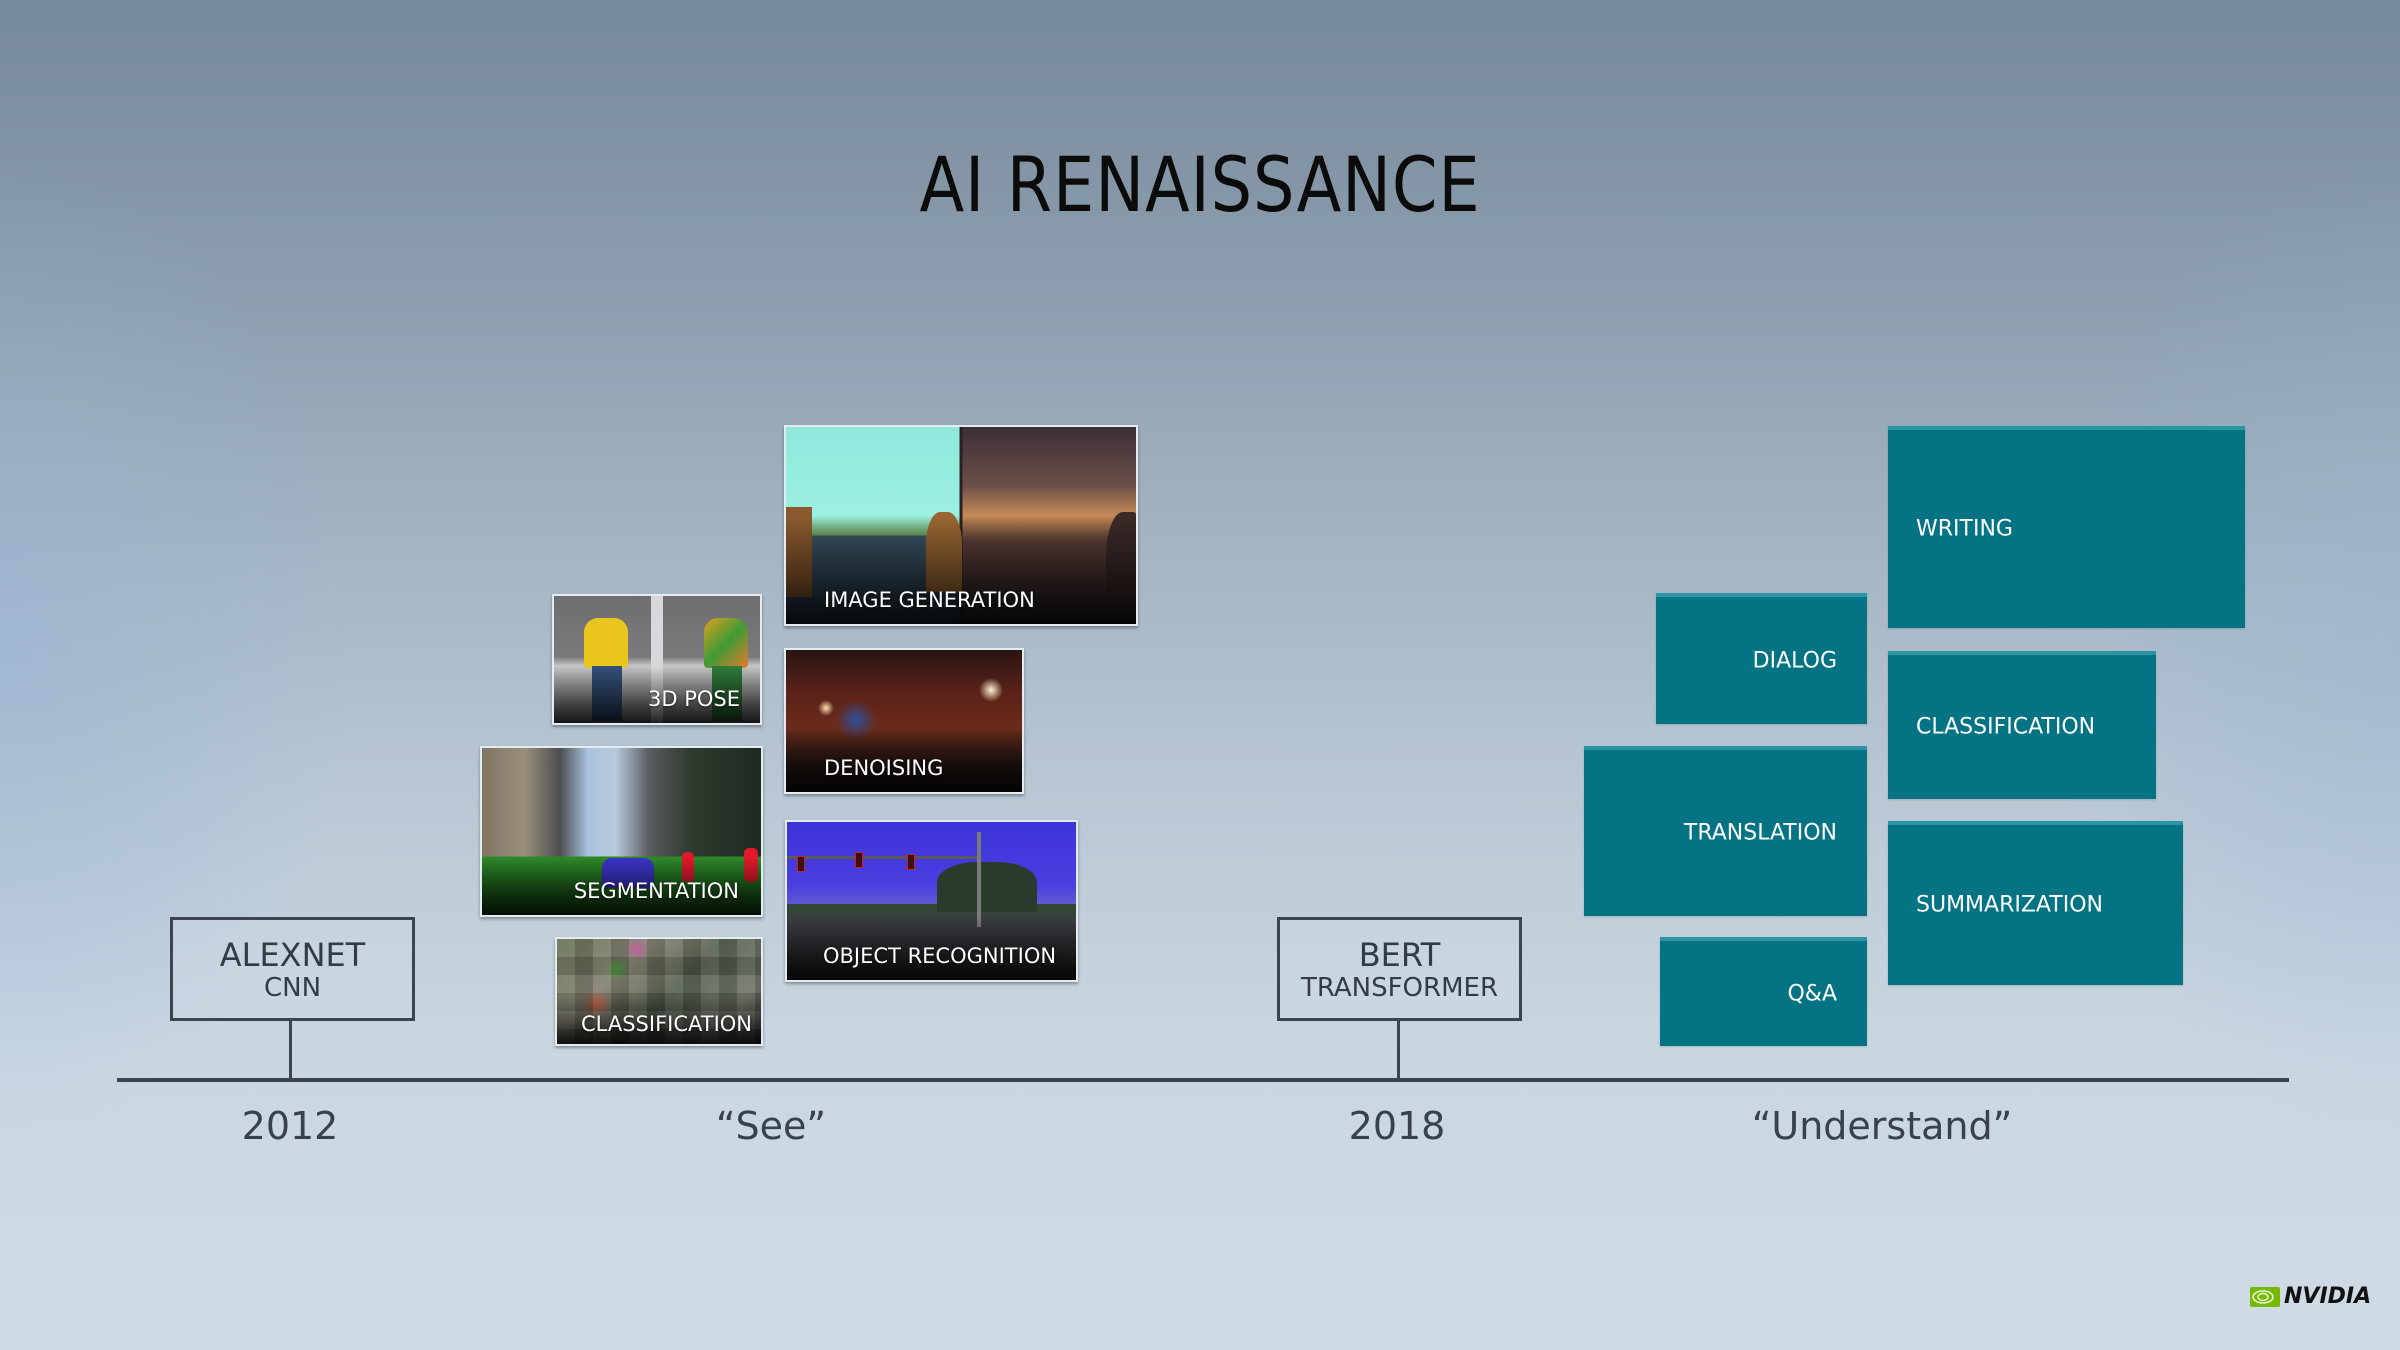  Describe the element at coordinates (904, 721) in the screenshot. I see `thumb-denoising: DENOISING` at that location.